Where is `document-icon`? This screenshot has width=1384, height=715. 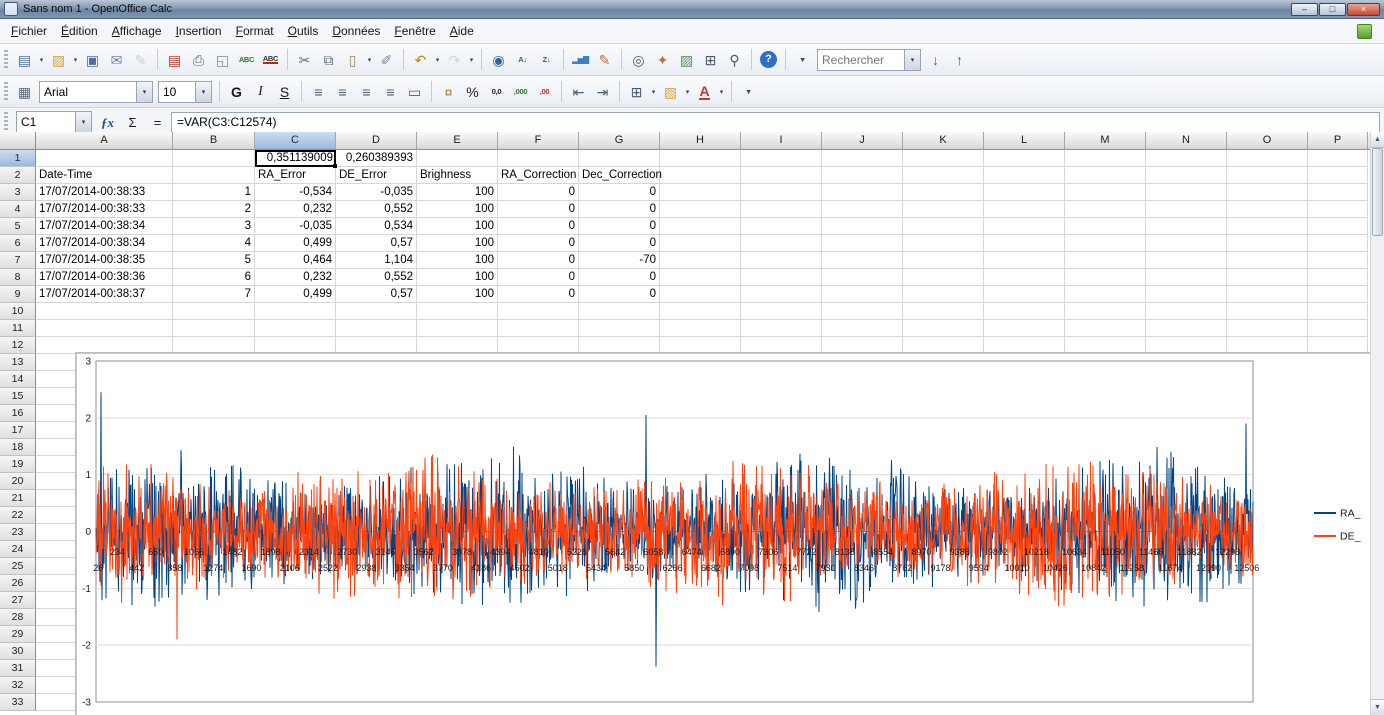
document-icon is located at coordinates (1364, 31).